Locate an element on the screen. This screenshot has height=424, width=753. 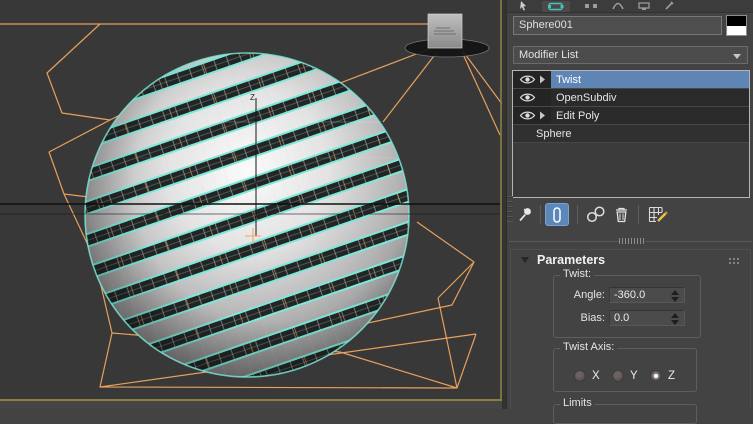
tab-display is located at coordinates (644, 6).